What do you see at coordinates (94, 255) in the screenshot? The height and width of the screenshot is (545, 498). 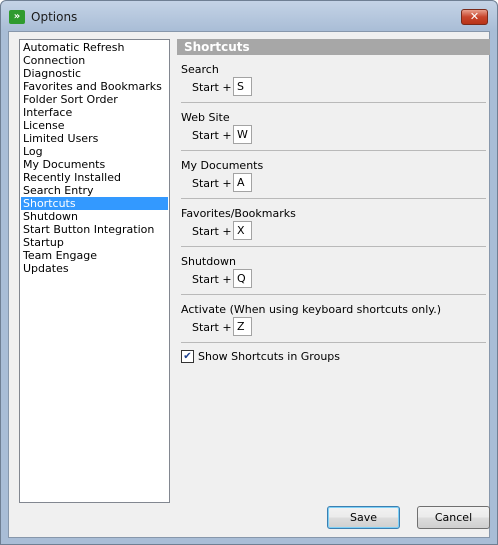 I see `sidebar-item-team-engage: Team Engage` at bounding box center [94, 255].